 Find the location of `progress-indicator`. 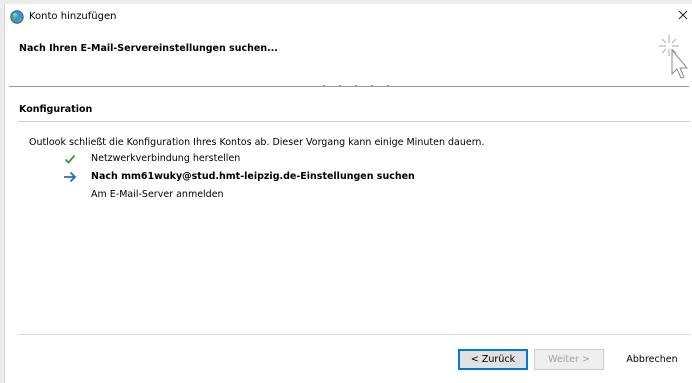

progress-indicator is located at coordinates (356, 87).